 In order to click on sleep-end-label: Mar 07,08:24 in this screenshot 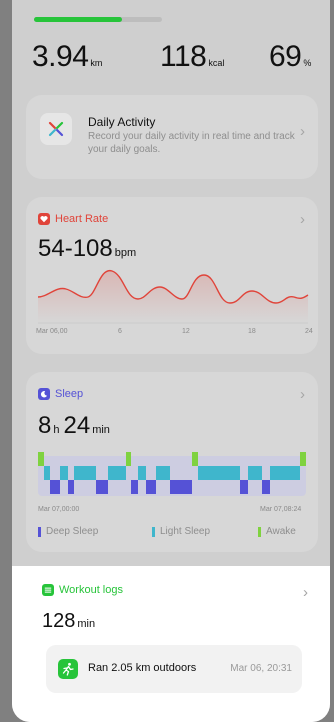, I will do `click(281, 509)`.